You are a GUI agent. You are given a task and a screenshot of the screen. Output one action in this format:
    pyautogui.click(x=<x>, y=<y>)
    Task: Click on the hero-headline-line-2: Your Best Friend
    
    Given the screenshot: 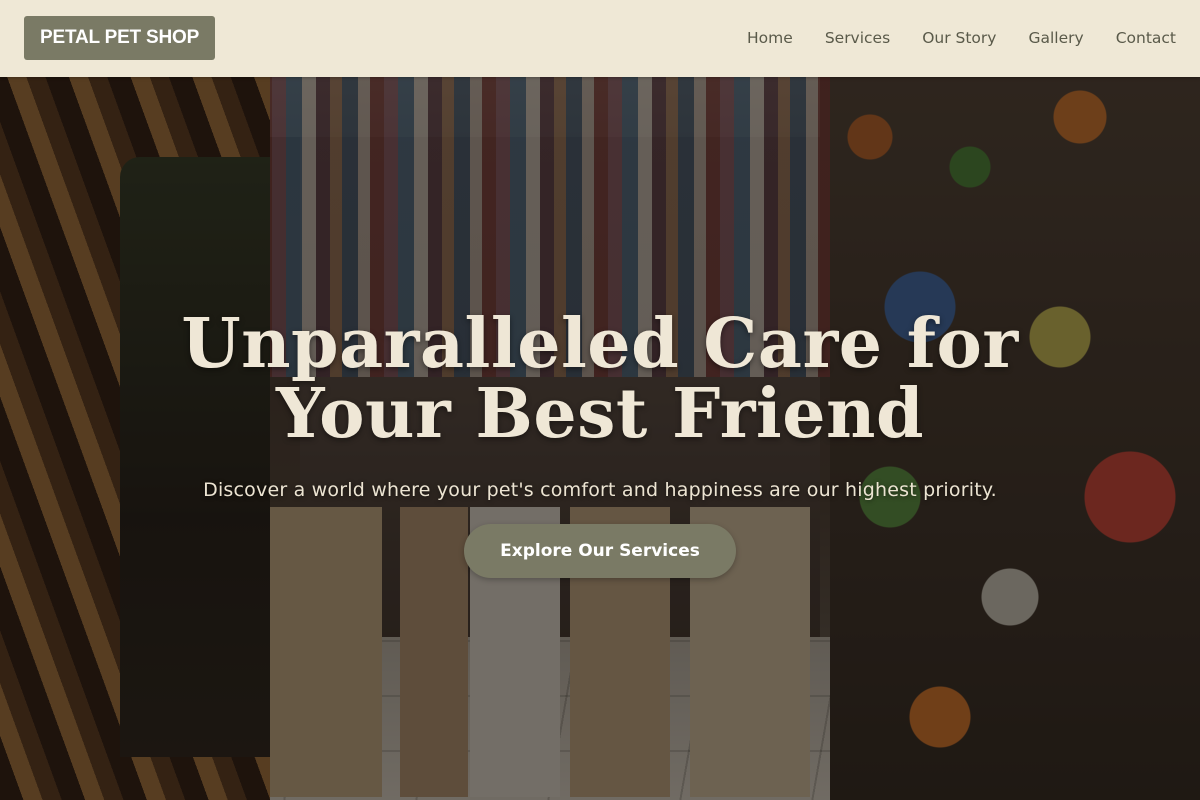 What is the action you would take?
    pyautogui.click(x=600, y=414)
    